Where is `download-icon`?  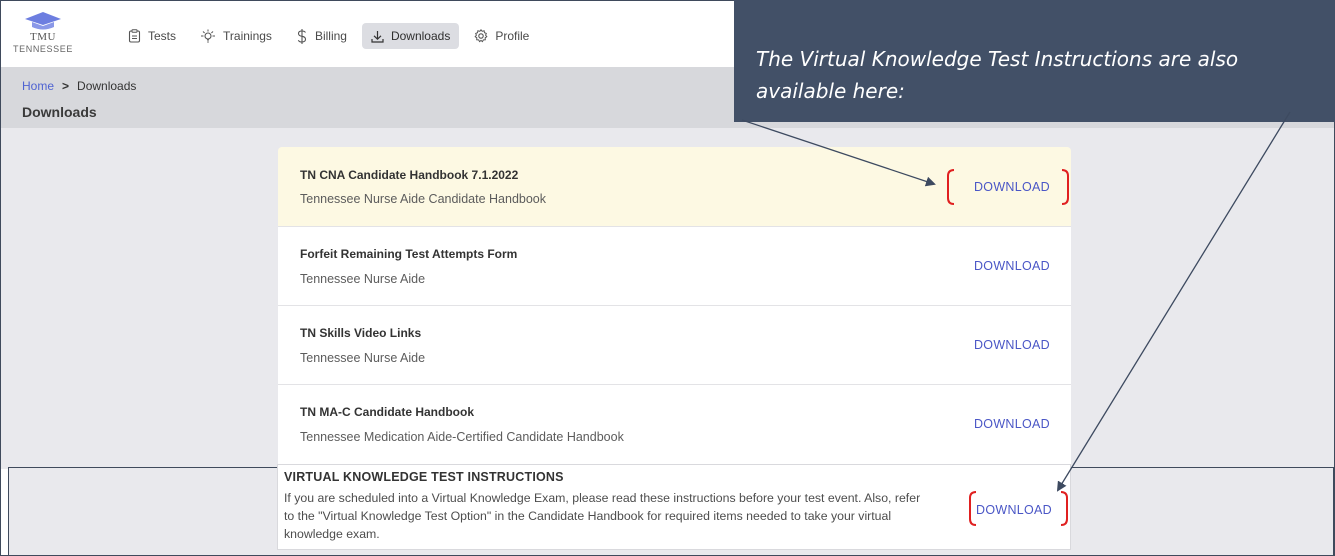
download-icon is located at coordinates (377, 36).